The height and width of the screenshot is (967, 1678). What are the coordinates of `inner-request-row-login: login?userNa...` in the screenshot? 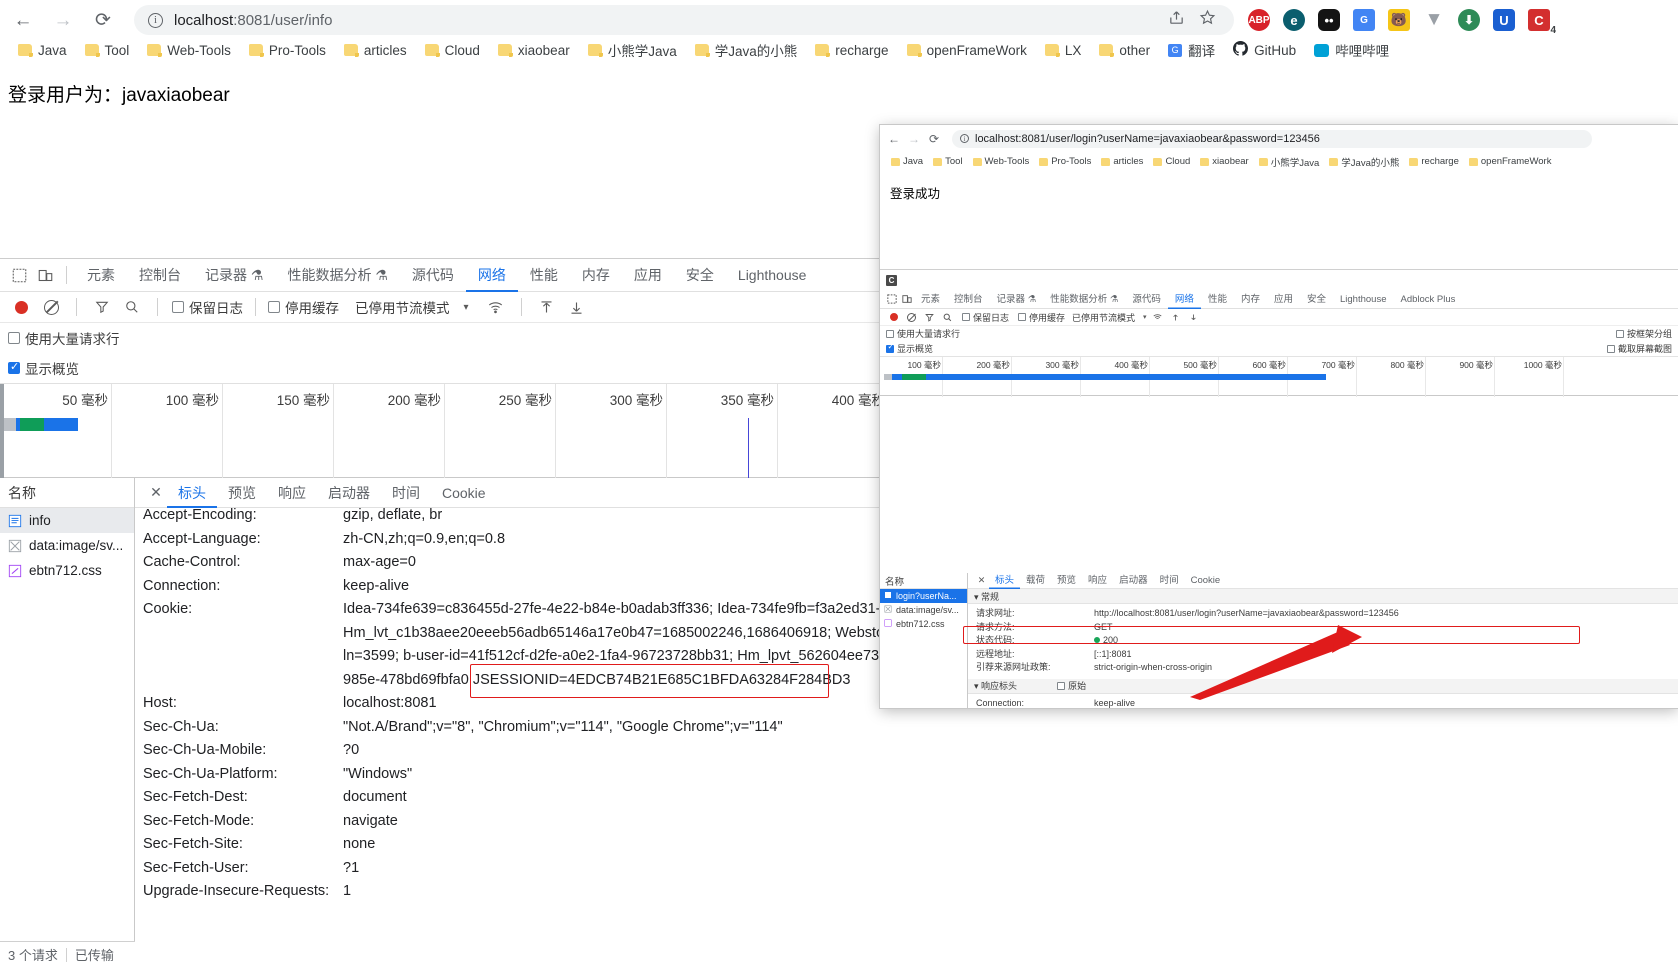 It's located at (923, 596).